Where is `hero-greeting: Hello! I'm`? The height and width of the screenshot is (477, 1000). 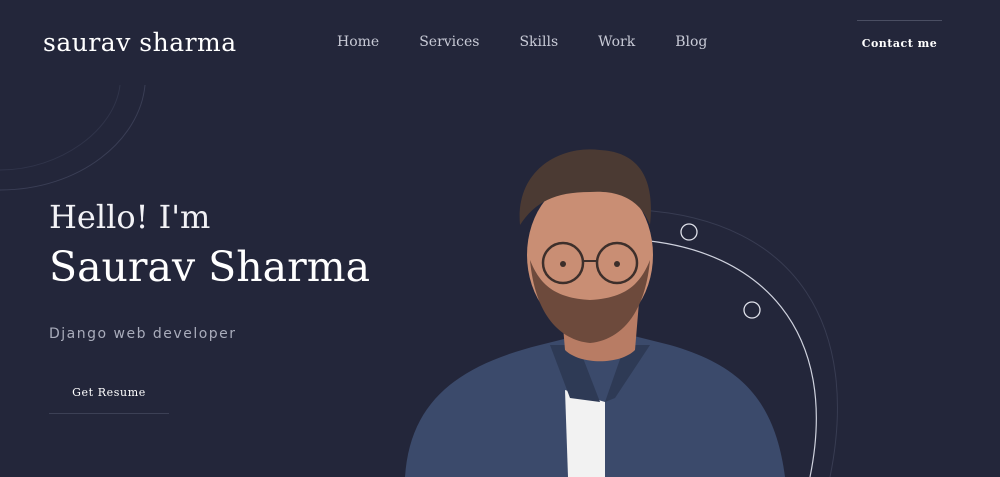 hero-greeting: Hello! I'm is located at coordinates (130, 217).